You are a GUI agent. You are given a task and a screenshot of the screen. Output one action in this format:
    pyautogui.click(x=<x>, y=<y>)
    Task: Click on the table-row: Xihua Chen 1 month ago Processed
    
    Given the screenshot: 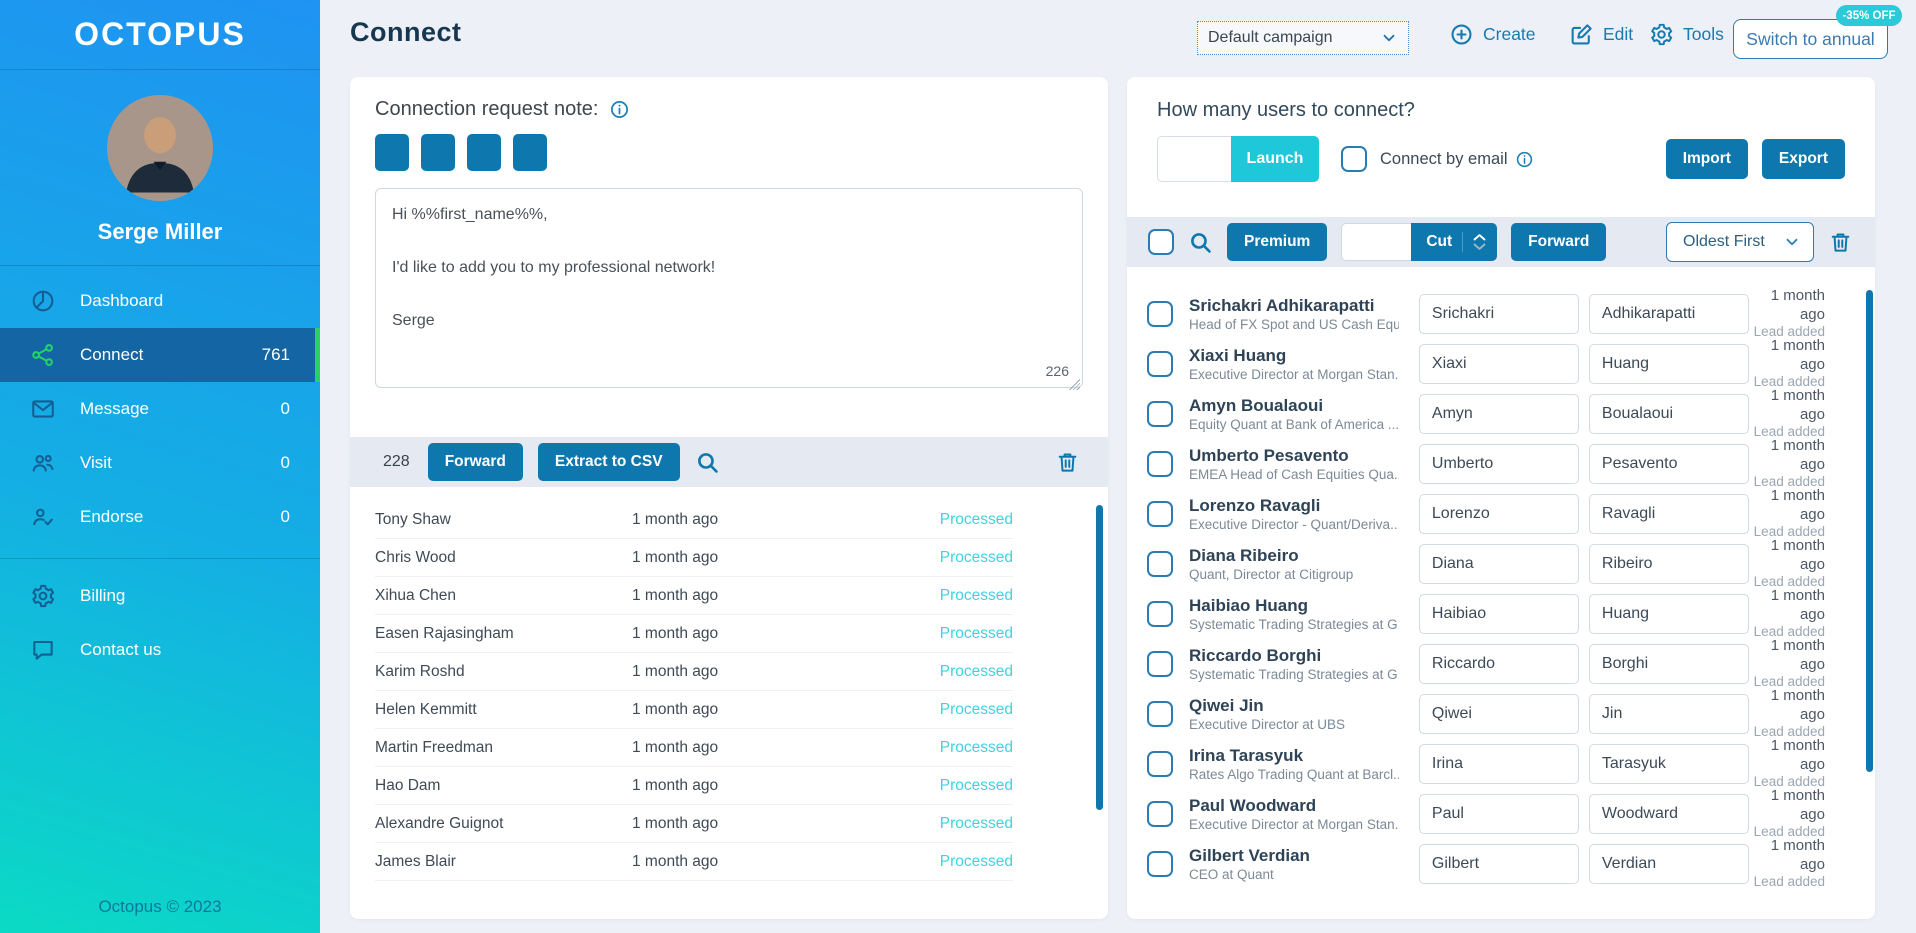 What is the action you would take?
    pyautogui.click(x=694, y=596)
    